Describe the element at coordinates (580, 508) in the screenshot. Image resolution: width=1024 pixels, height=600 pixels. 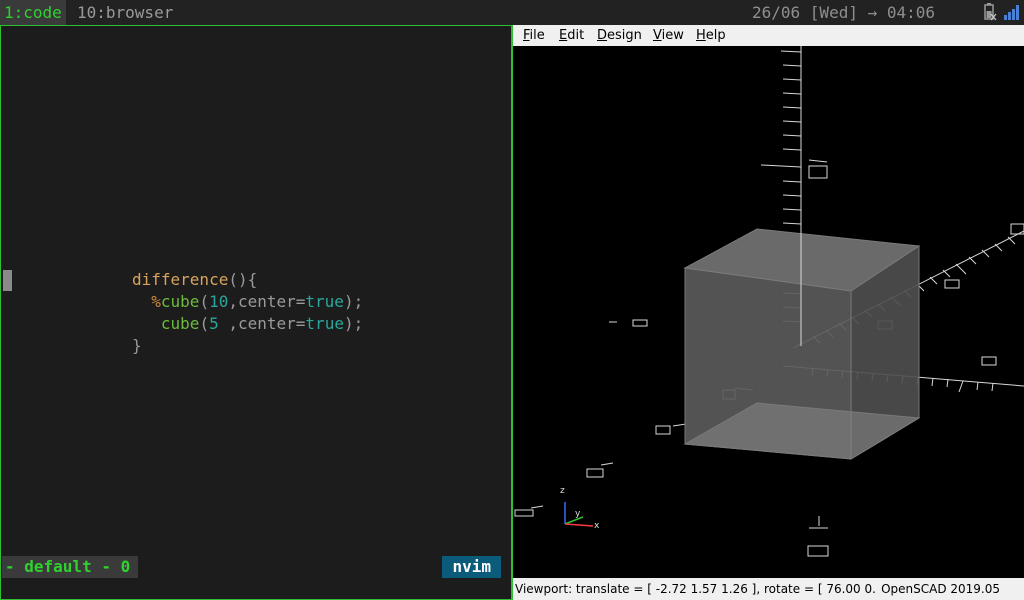
I see `axis-gizmo: z y x` at that location.